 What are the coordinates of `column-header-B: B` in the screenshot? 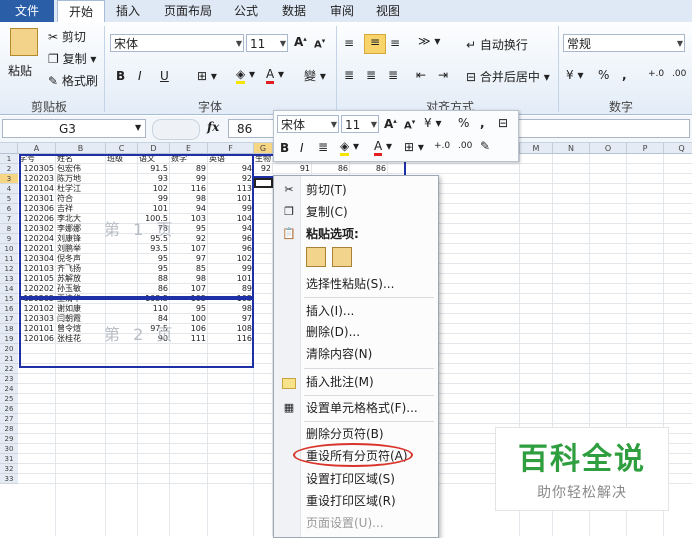 It's located at (81, 148).